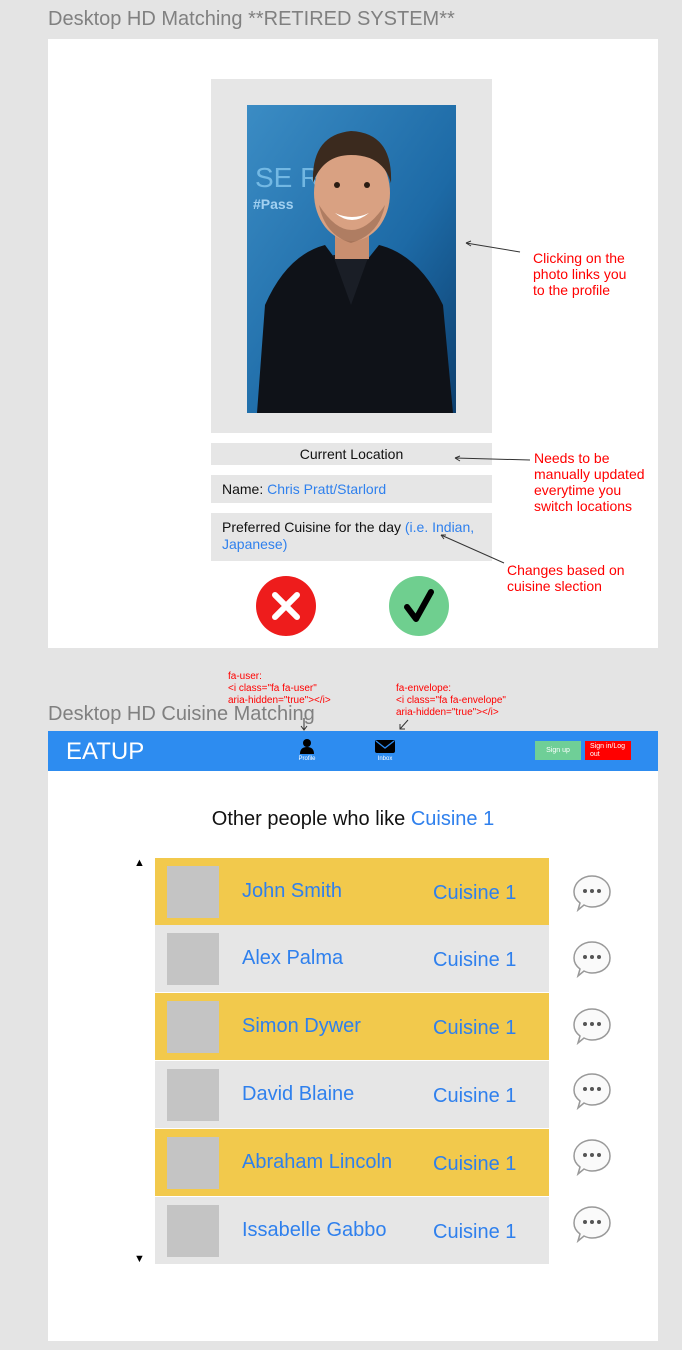 The image size is (682, 1350). I want to click on list-item: Issabelle Gabbo Cuisine 1, so click(352, 1230).